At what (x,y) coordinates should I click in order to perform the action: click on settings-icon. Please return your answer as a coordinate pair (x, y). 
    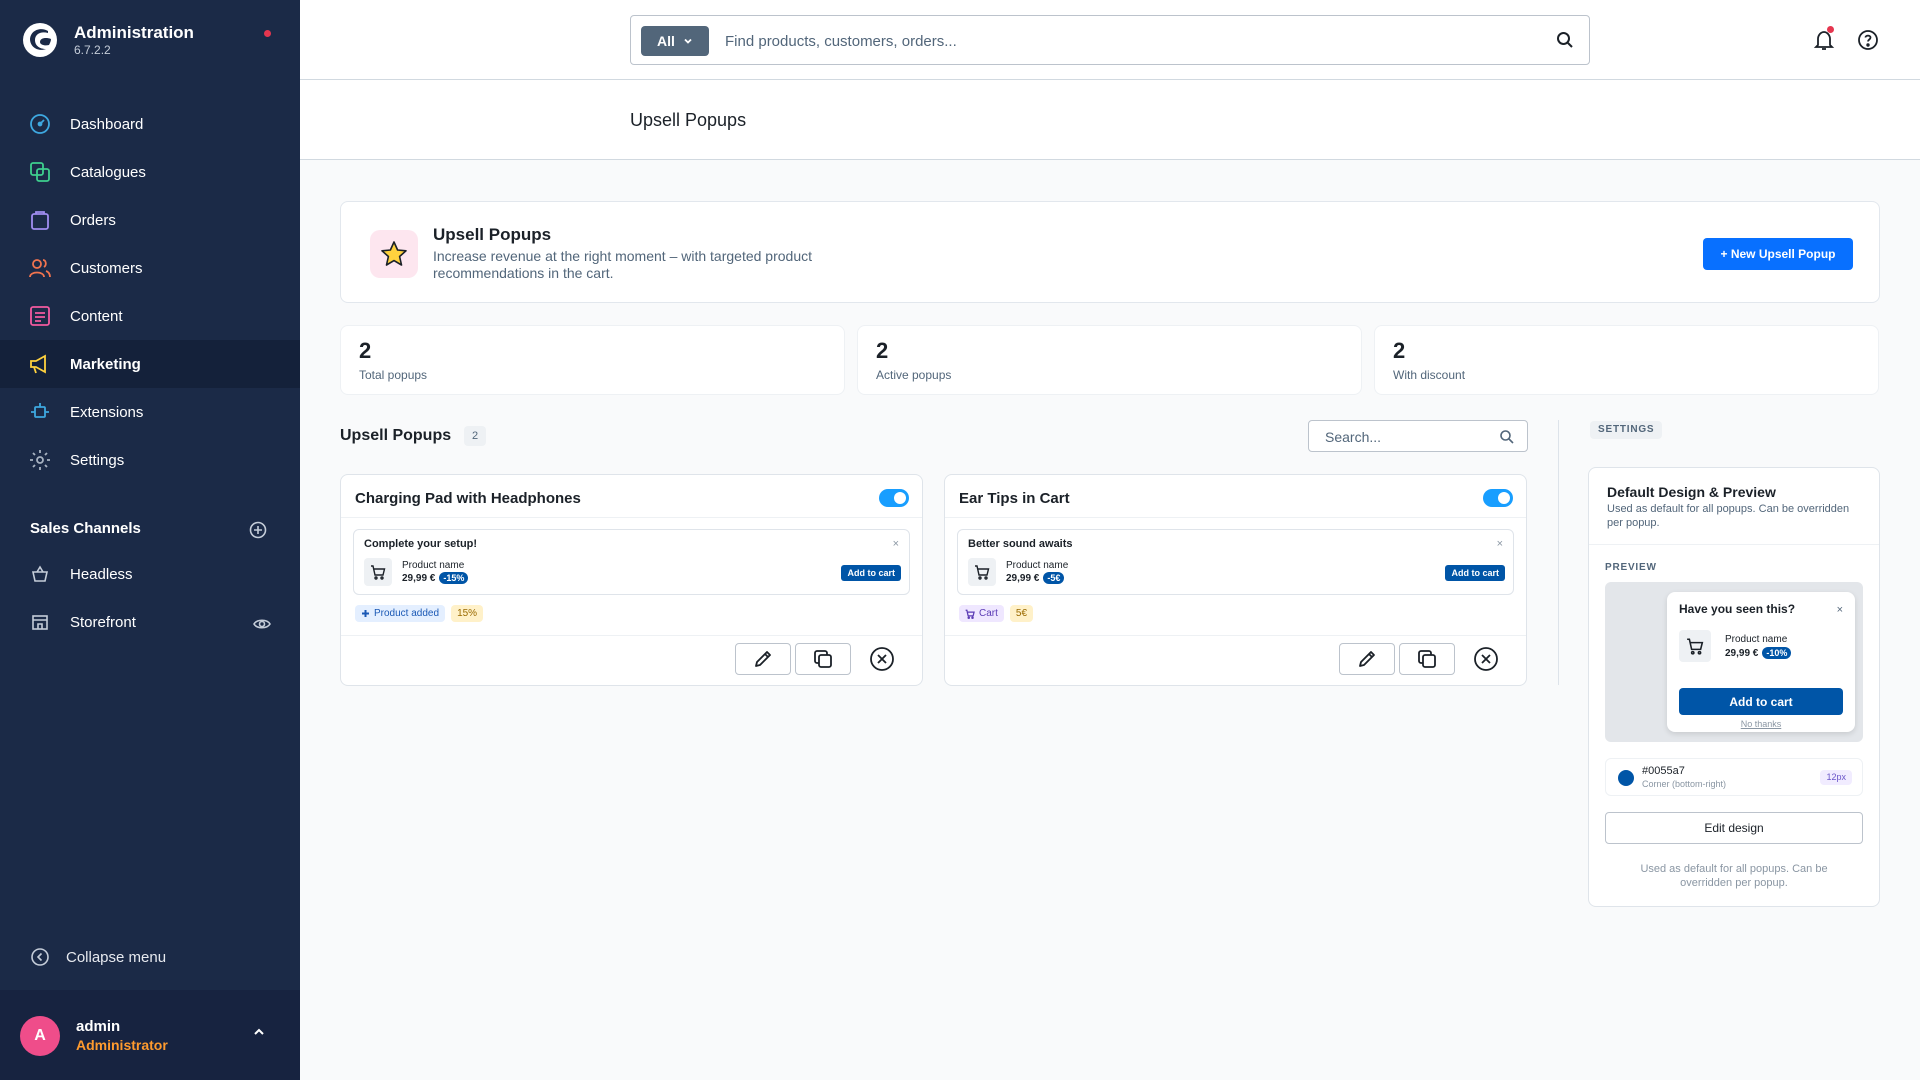
    Looking at the image, I should click on (40, 460).